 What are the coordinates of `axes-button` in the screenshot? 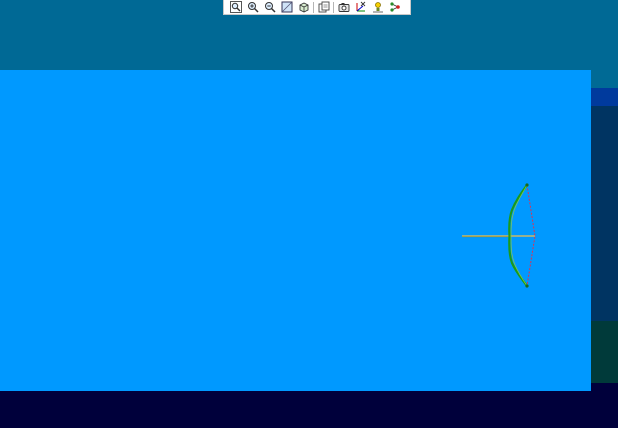 It's located at (360, 7).